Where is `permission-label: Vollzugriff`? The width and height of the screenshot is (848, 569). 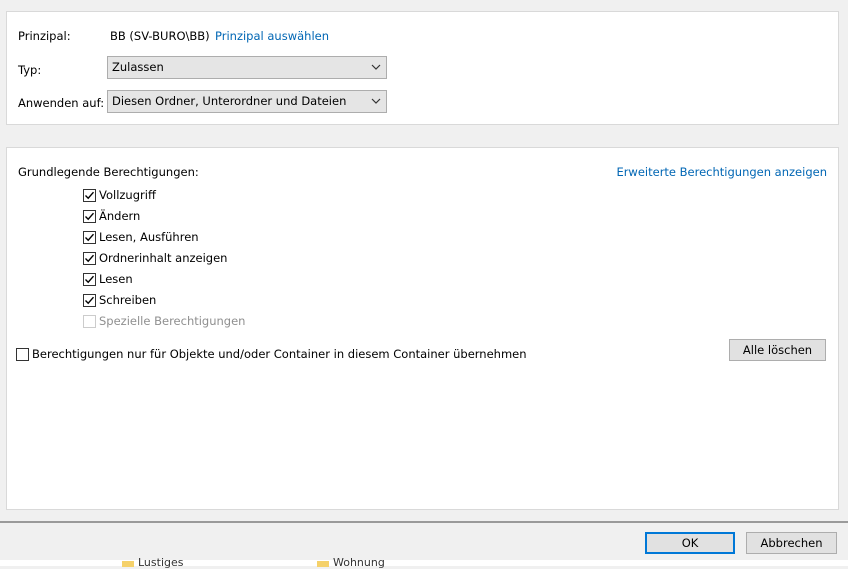 permission-label: Vollzugriff is located at coordinates (127, 195).